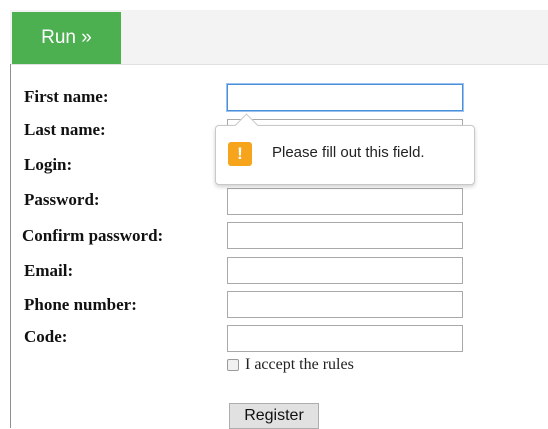 The image size is (548, 429). What do you see at coordinates (345, 235) in the screenshot?
I see `confirm-password-field` at bounding box center [345, 235].